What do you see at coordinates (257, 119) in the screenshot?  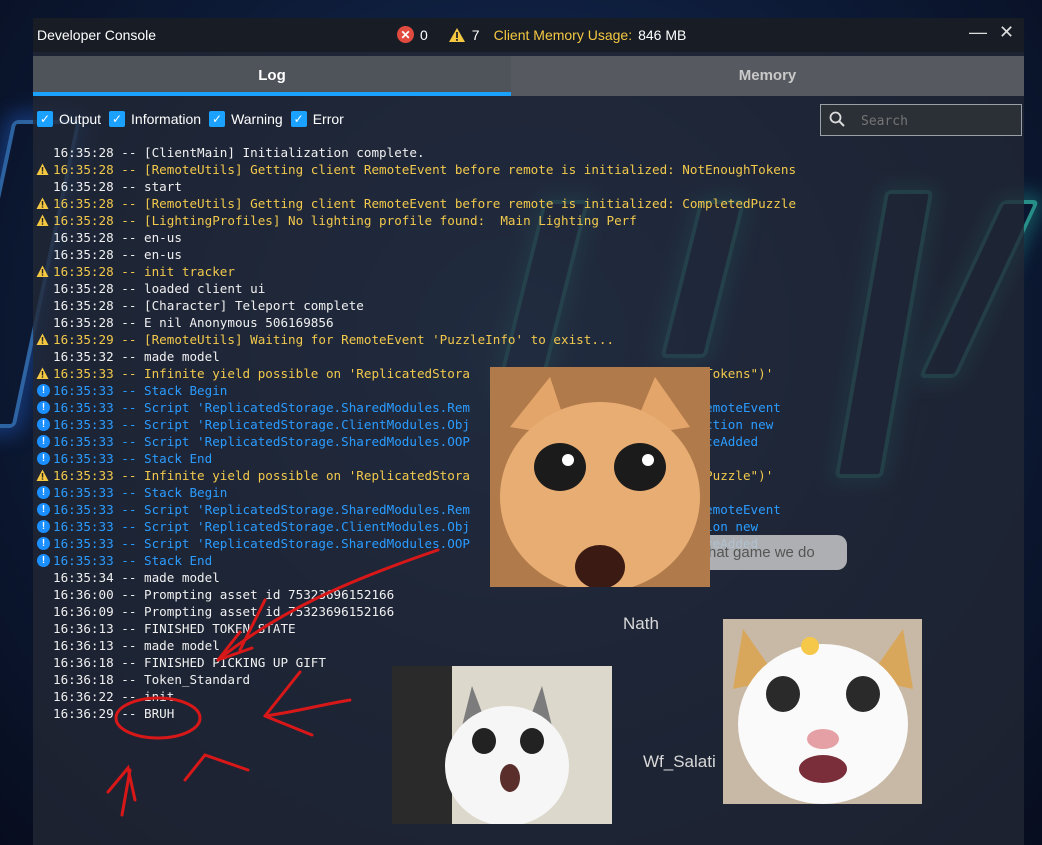 I see `filter-label: Warning` at bounding box center [257, 119].